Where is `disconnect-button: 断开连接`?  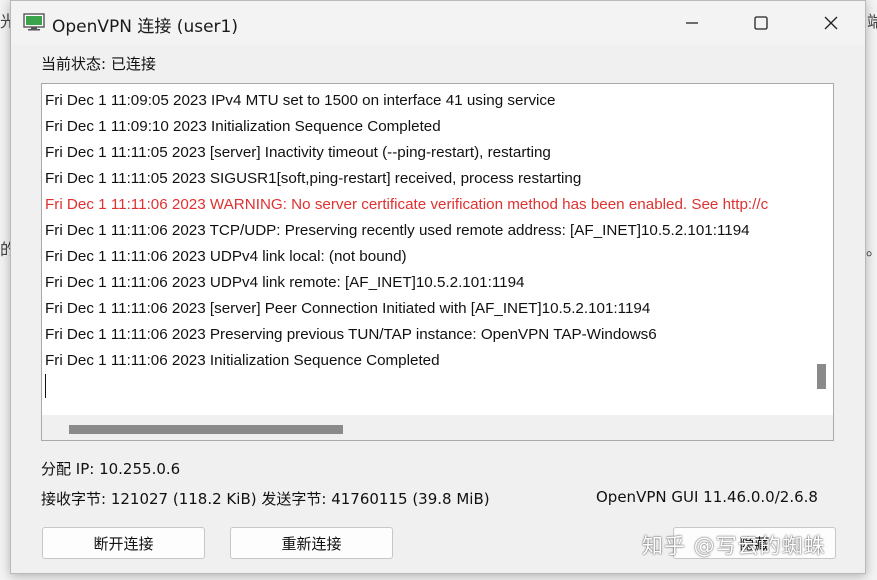 disconnect-button: 断开连接 is located at coordinates (123, 543).